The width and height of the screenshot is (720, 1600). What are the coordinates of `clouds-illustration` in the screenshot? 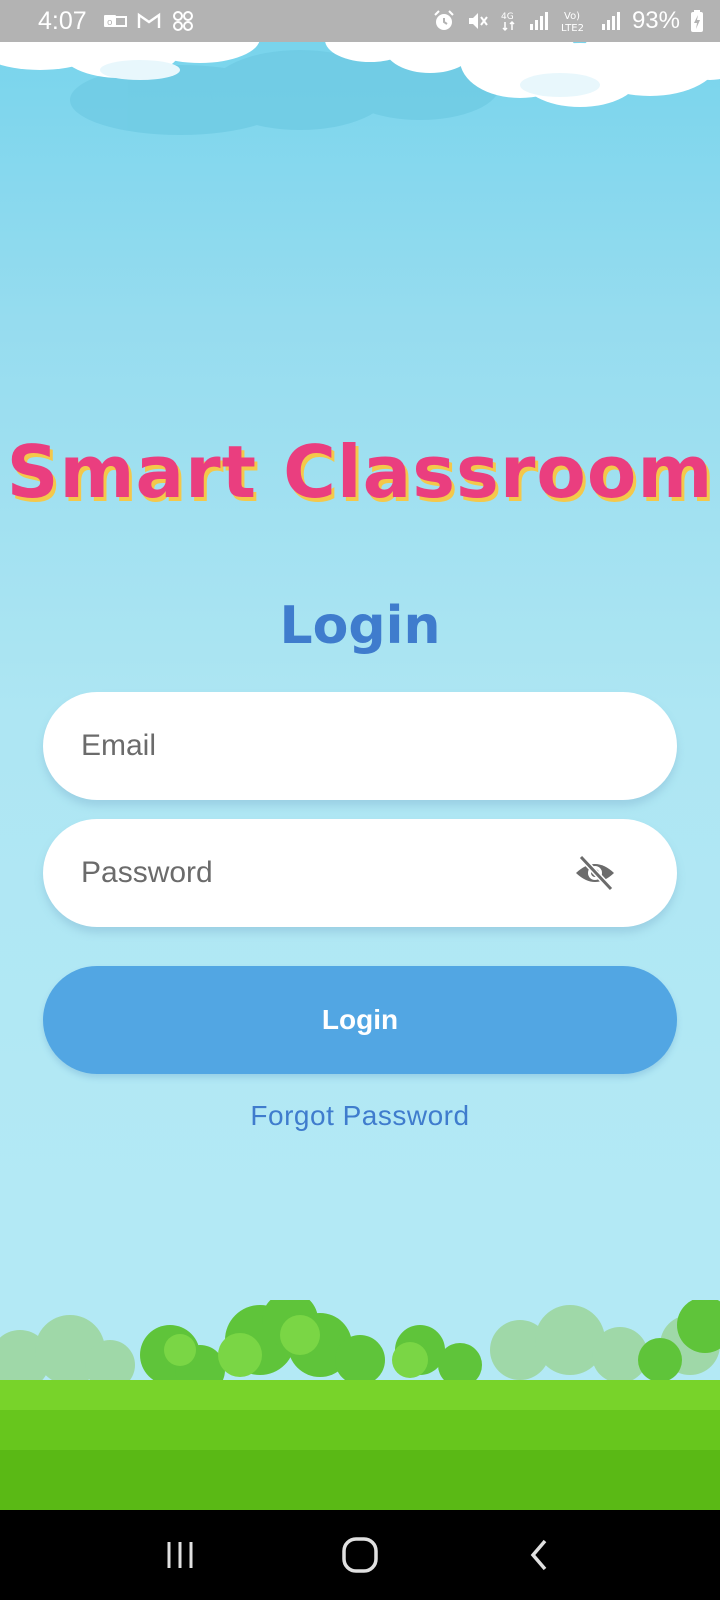 It's located at (360, 82).